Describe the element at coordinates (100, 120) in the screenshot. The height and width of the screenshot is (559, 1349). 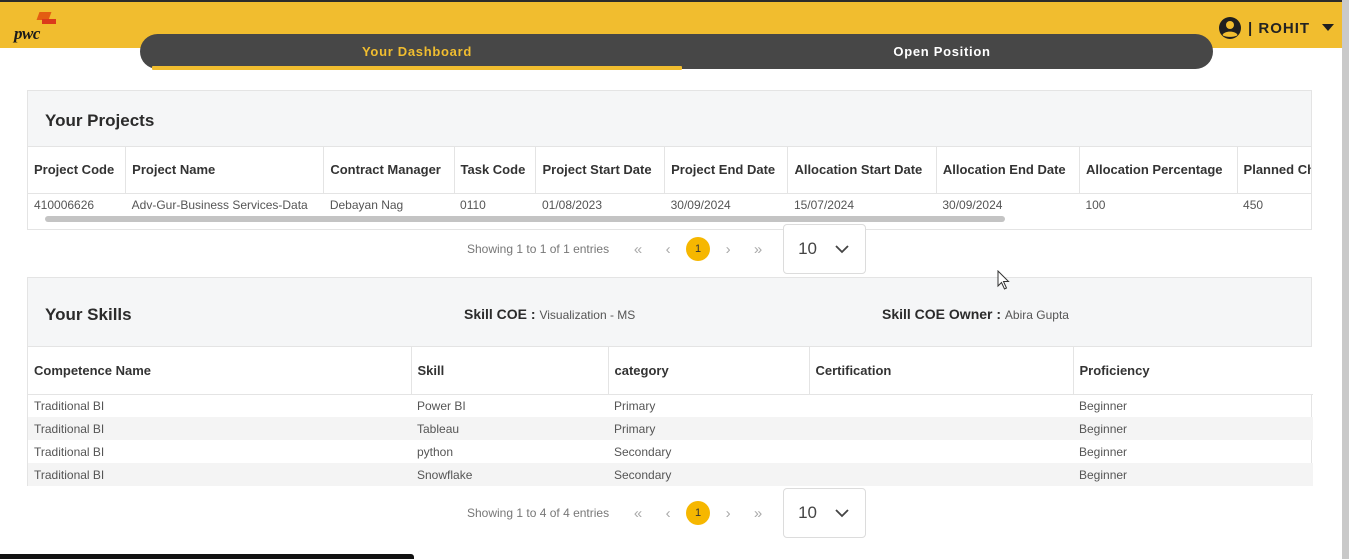
I see `projects-title: Your Projects` at that location.